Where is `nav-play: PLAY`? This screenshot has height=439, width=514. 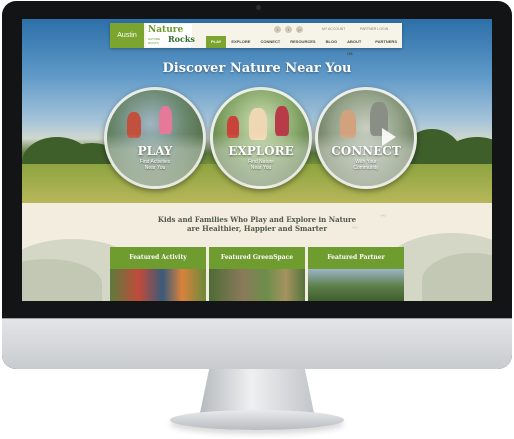
nav-play: PLAY is located at coordinates (216, 42).